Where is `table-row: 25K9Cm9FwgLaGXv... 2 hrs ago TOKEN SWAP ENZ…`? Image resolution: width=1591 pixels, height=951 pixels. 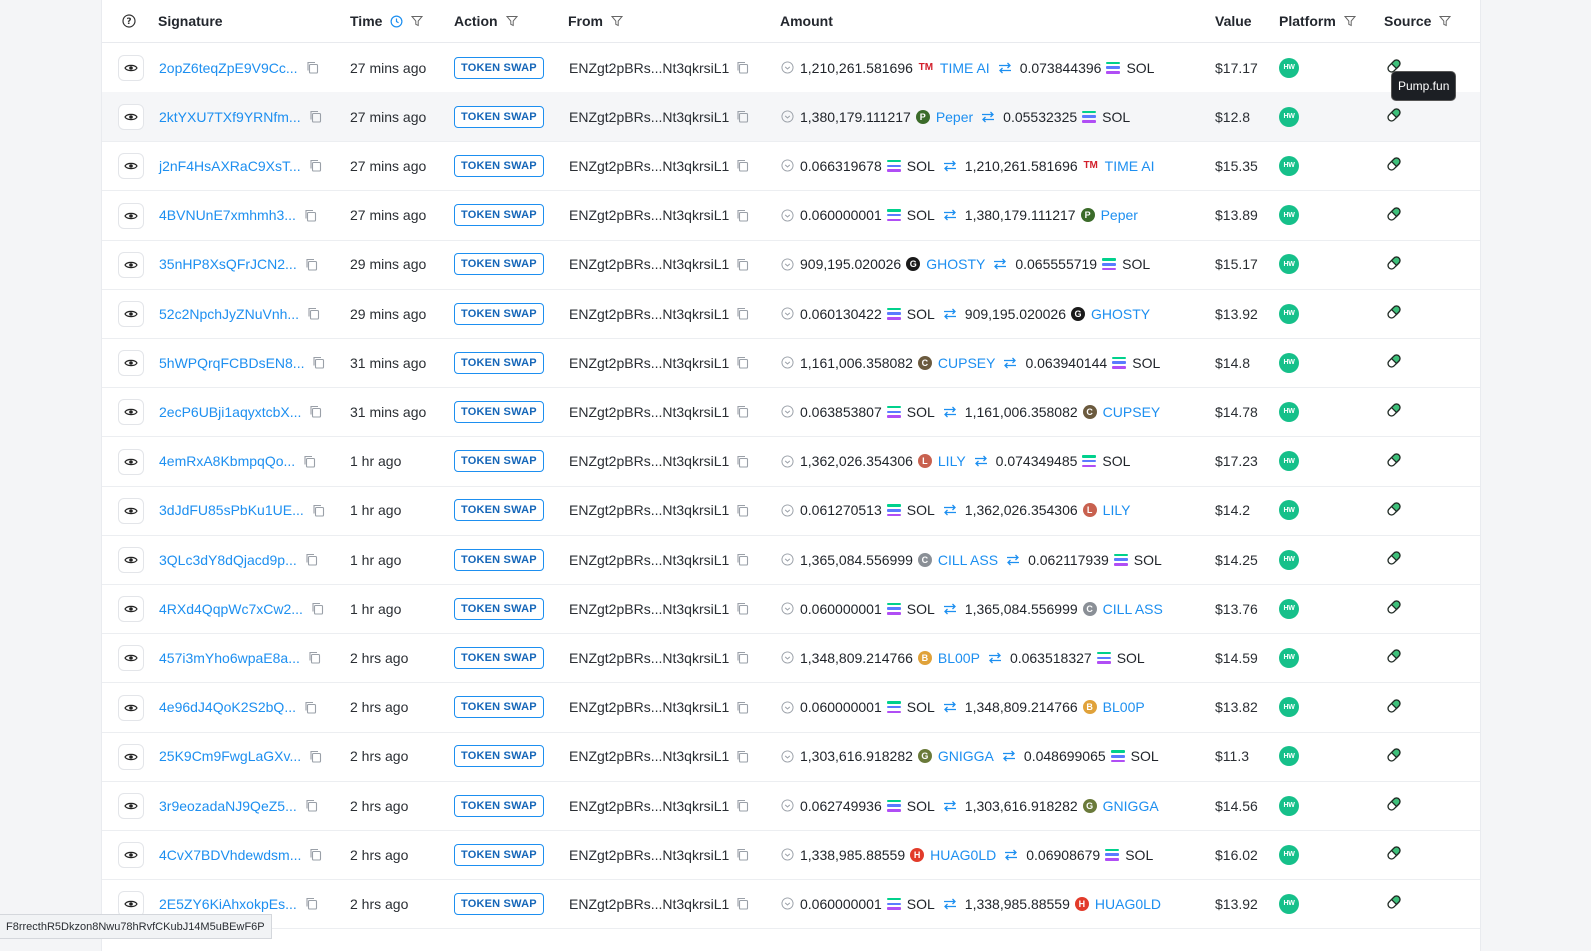
table-row: 25K9Cm9FwgLaGXv... 2 hrs ago TOKEN SWAP ENZ… is located at coordinates (791, 757).